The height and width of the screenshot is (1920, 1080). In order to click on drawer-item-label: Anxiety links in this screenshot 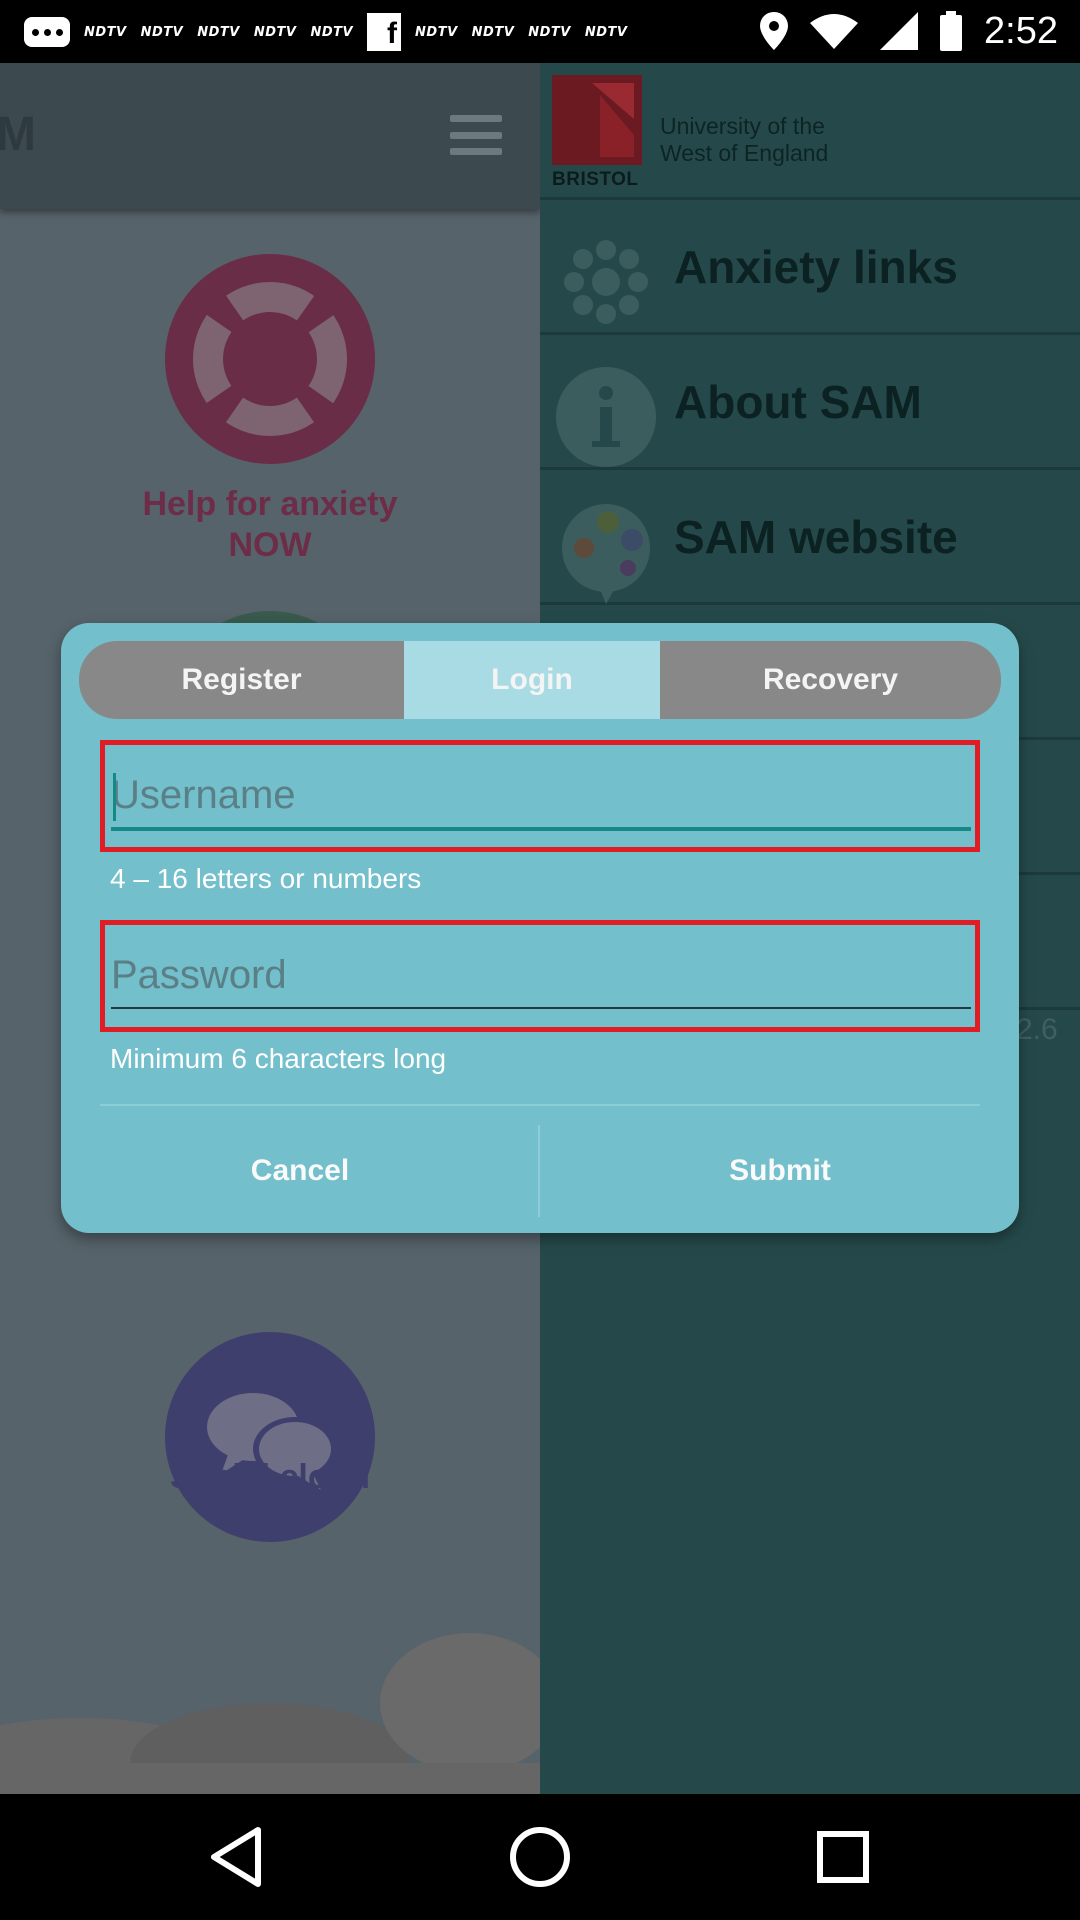, I will do `click(816, 267)`.